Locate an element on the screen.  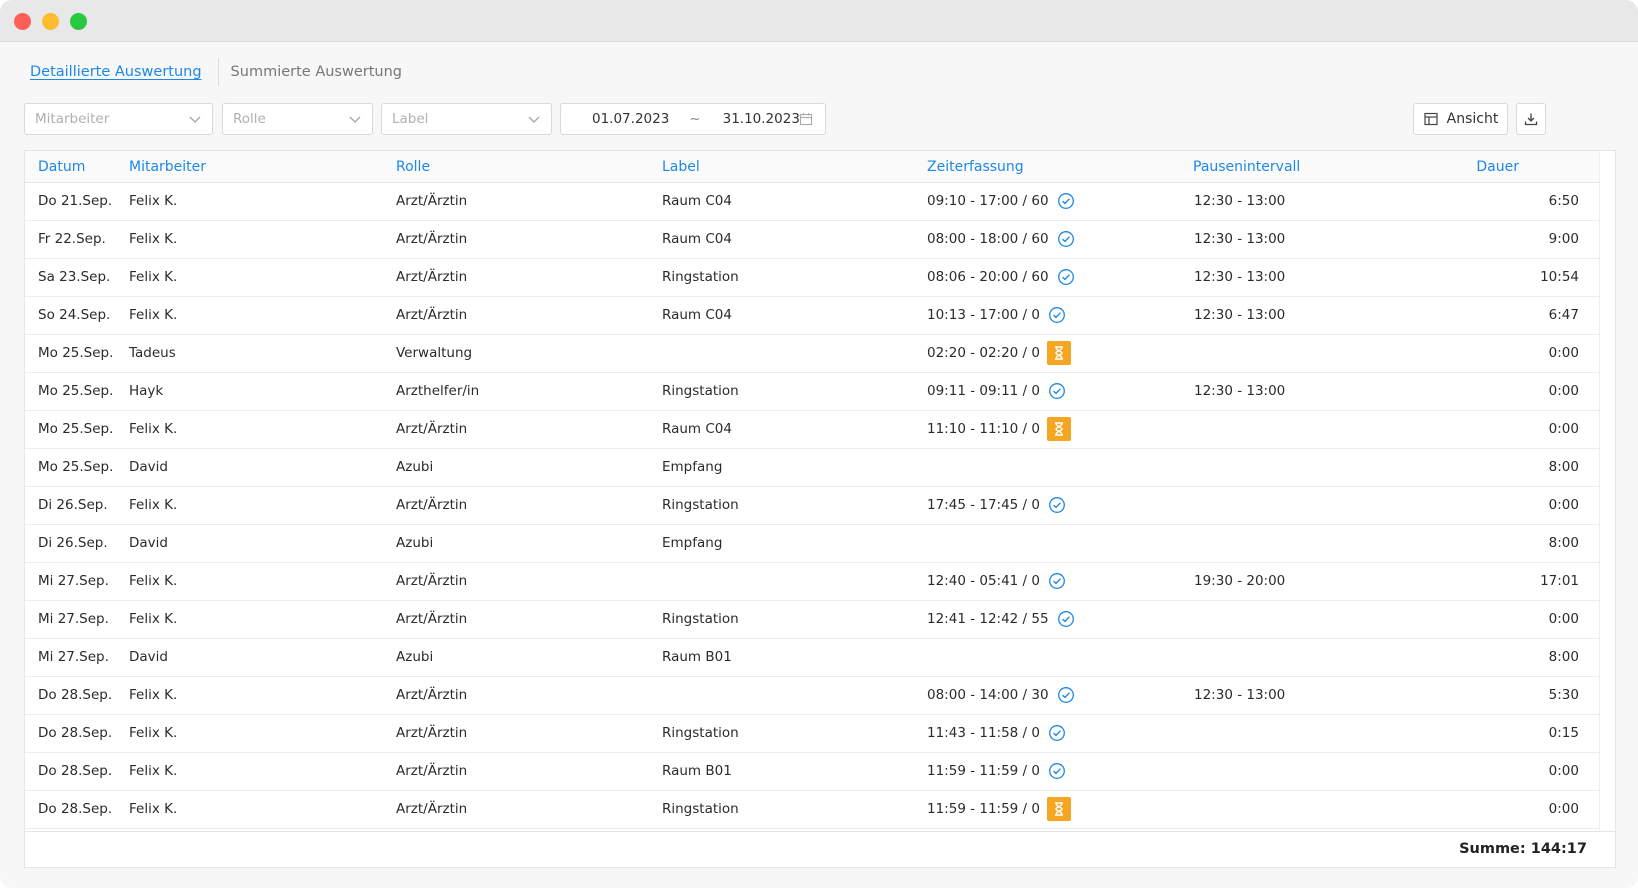
tab-summed: Summierte Auswertung is located at coordinates (316, 72).